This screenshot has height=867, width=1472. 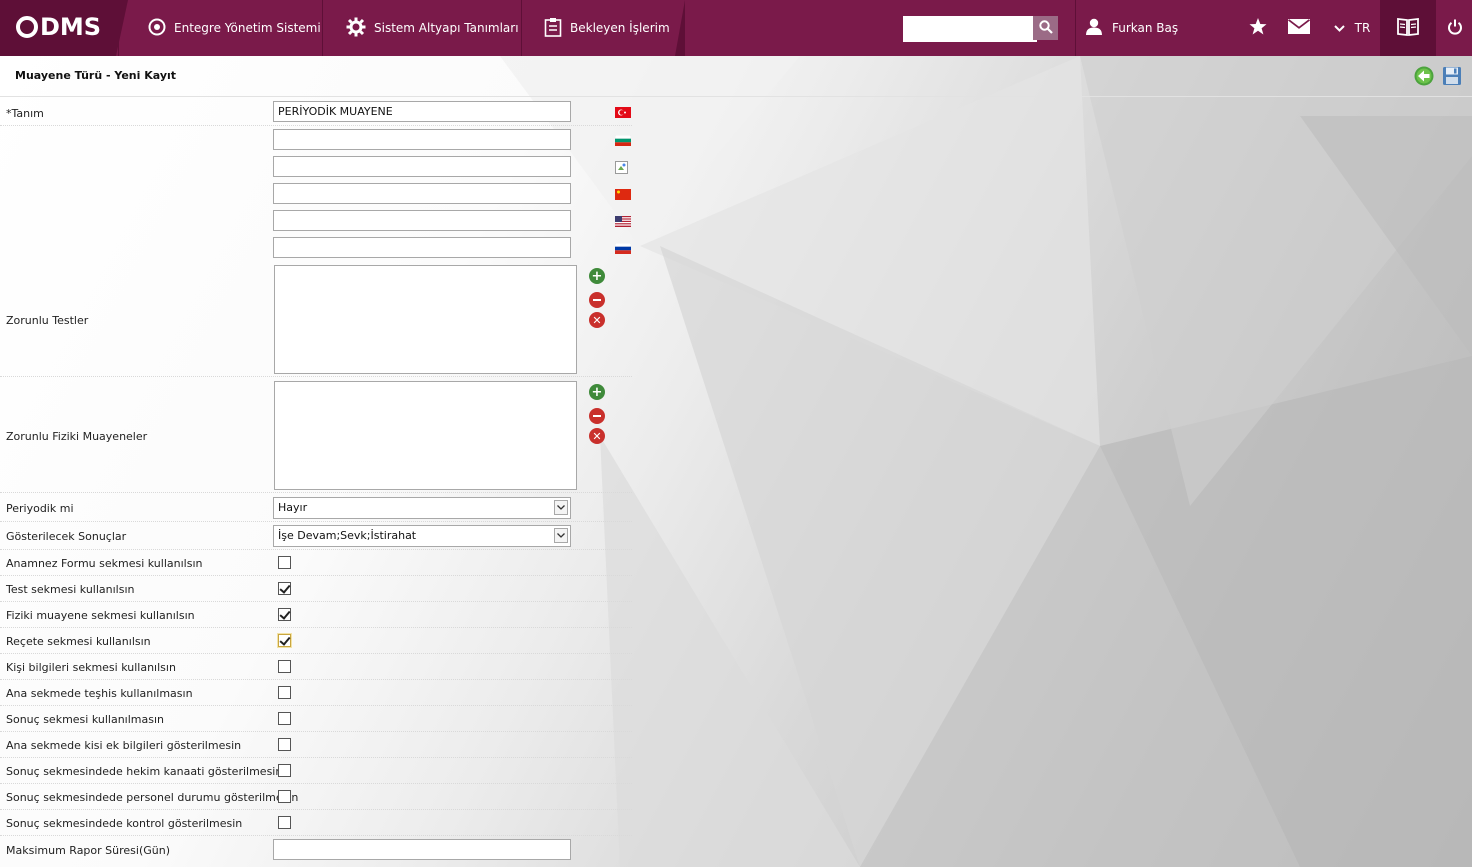 What do you see at coordinates (422, 247) in the screenshot?
I see `tanim-input-ru` at bounding box center [422, 247].